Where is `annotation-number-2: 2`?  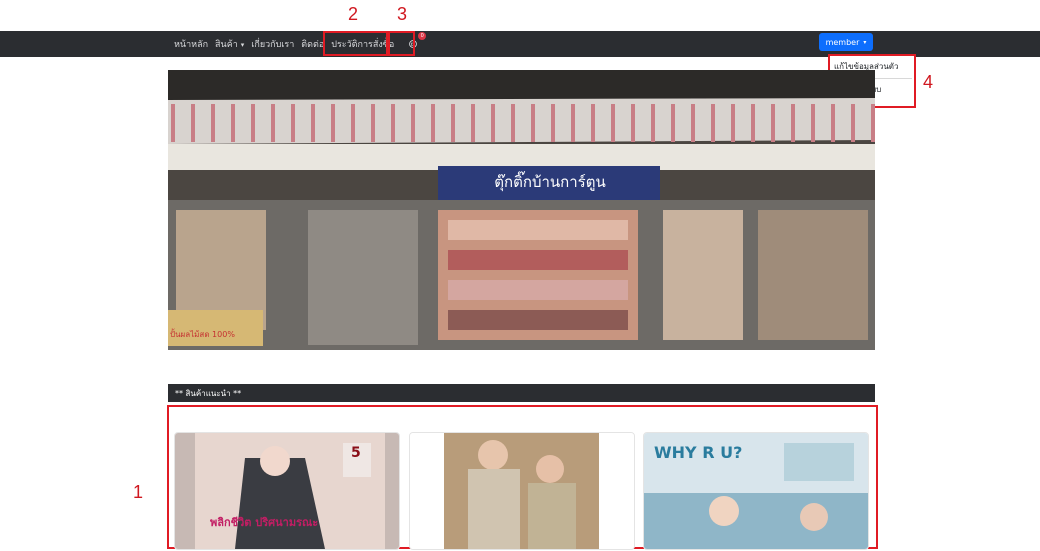 annotation-number-2: 2 is located at coordinates (353, 14).